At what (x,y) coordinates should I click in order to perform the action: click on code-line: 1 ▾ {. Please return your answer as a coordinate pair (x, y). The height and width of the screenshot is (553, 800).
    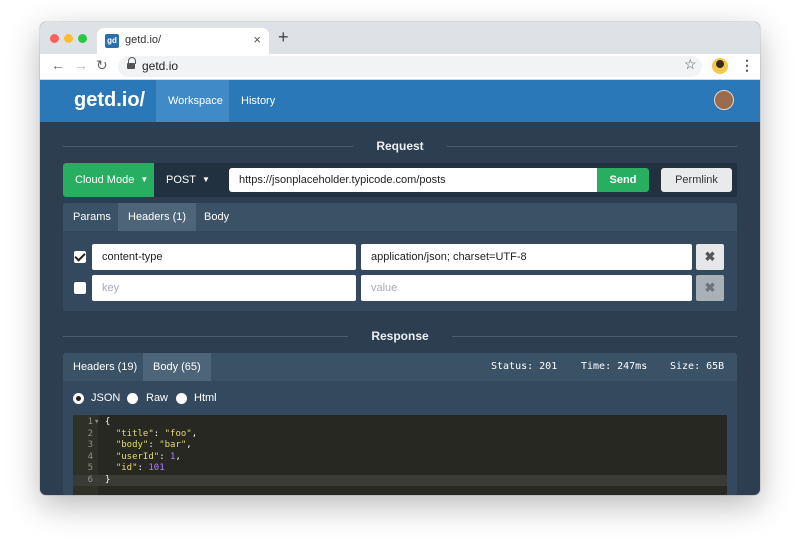
    Looking at the image, I should click on (400, 423).